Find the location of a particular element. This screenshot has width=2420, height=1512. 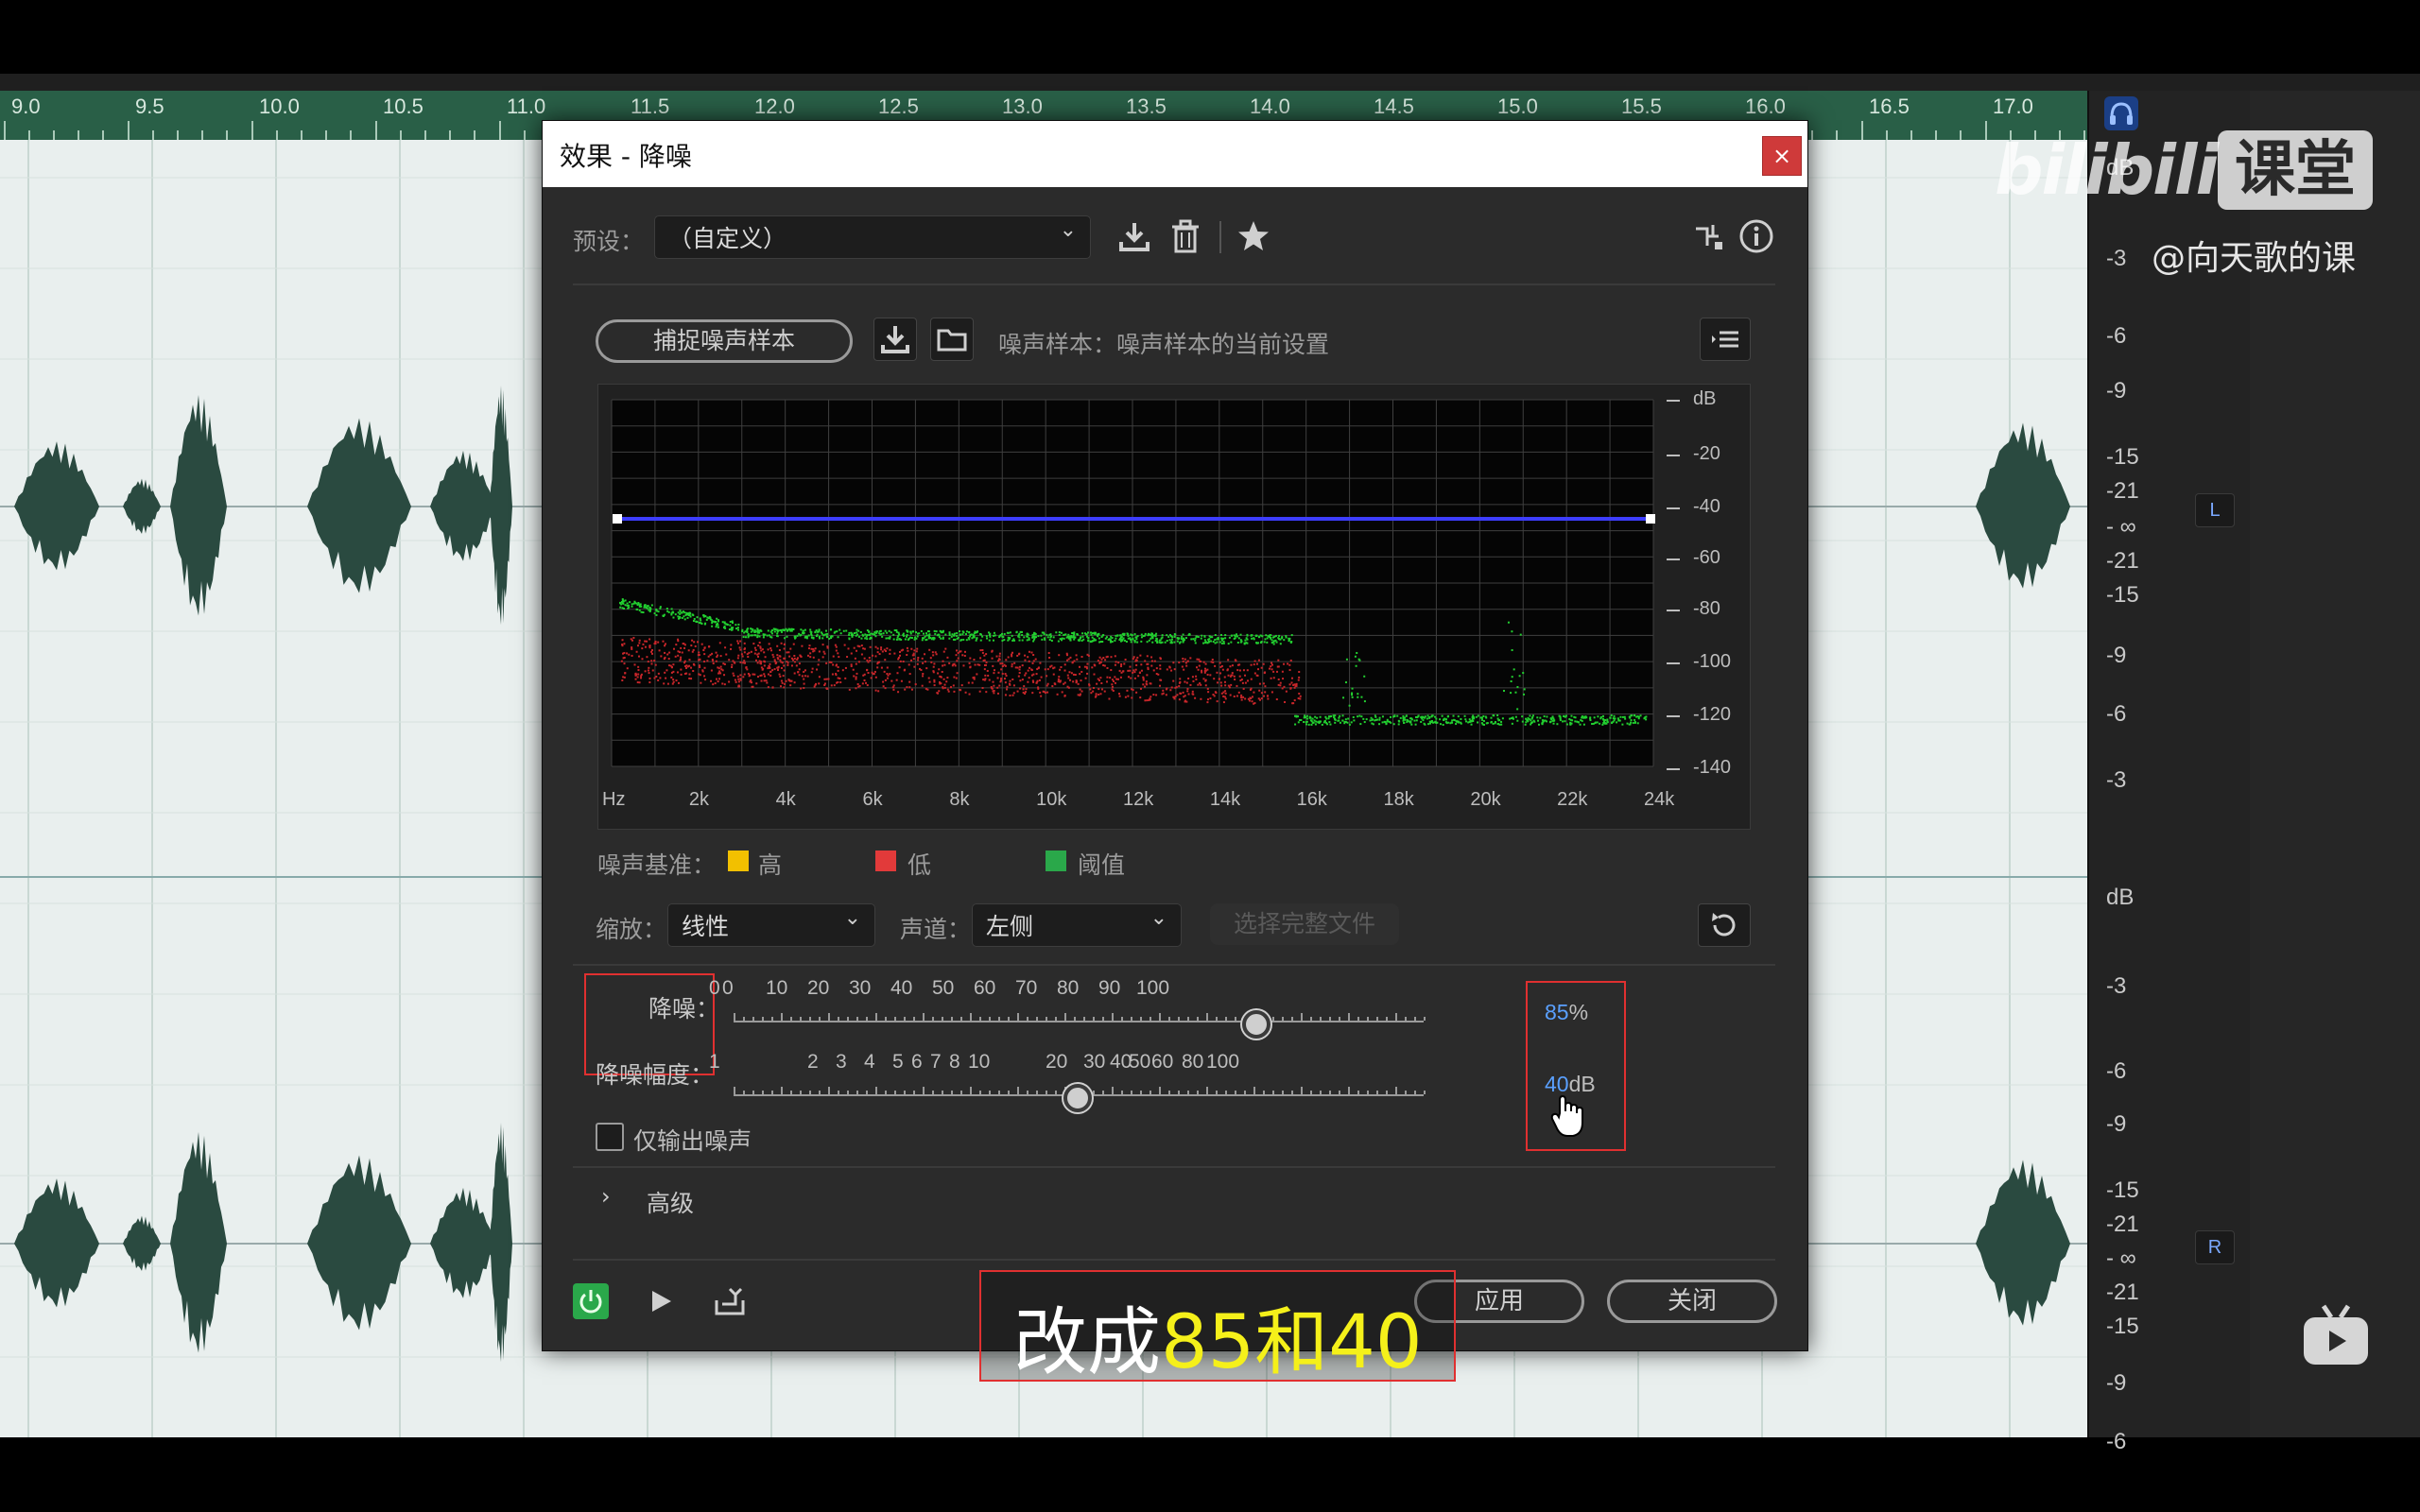

close-button: 关闭 is located at coordinates (1692, 1301).